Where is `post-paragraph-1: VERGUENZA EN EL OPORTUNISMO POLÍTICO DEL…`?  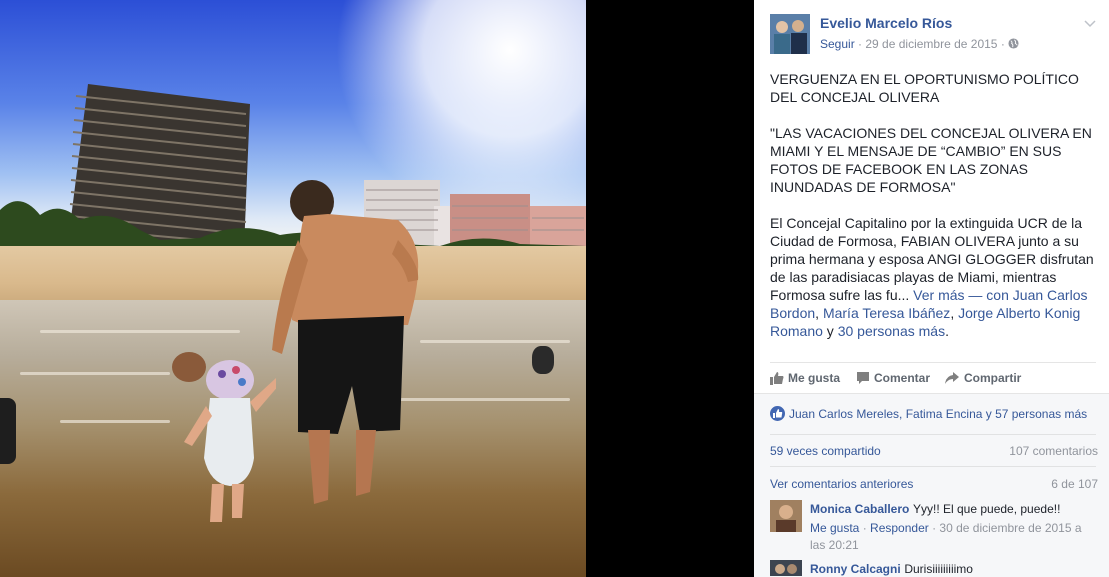
post-paragraph-1: VERGUENZA EN EL OPORTUNISMO POLÍTICO DEL… is located at coordinates (924, 88).